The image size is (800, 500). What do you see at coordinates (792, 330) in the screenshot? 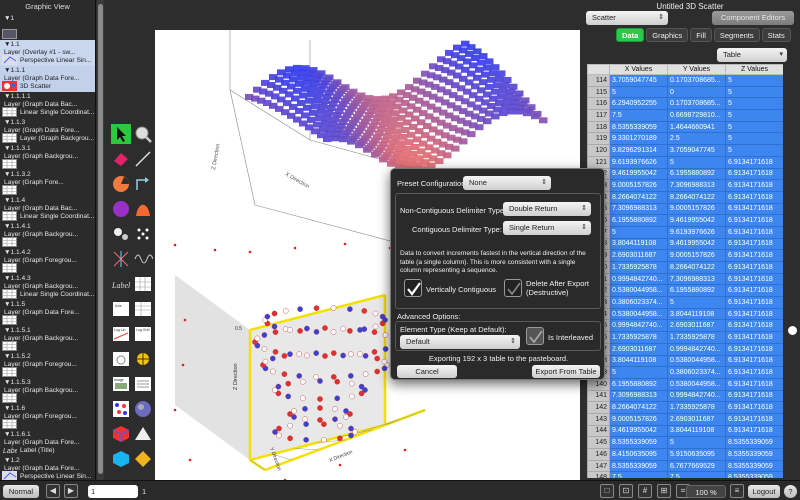
I see `table-scroll-thumb` at bounding box center [792, 330].